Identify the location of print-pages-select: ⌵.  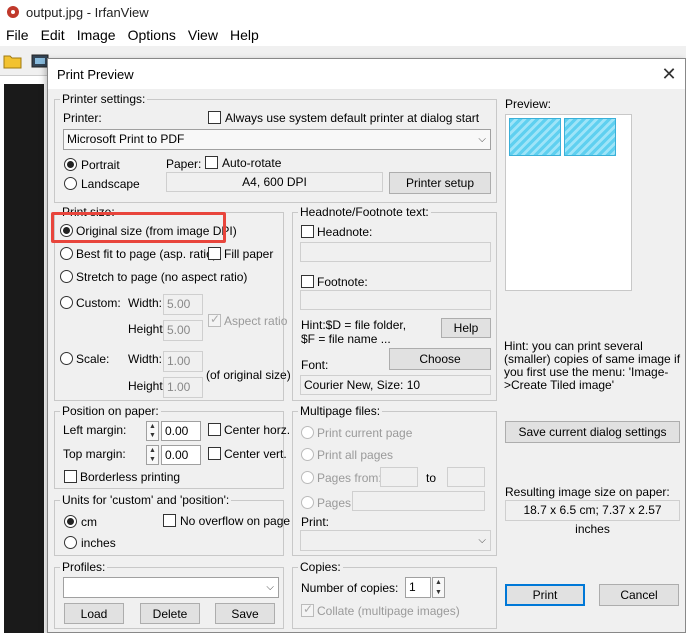
(395, 540).